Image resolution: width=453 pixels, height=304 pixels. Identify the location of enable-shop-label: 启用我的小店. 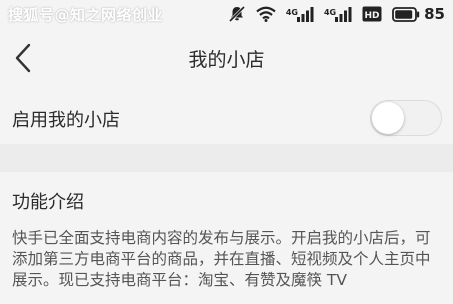
(66, 120).